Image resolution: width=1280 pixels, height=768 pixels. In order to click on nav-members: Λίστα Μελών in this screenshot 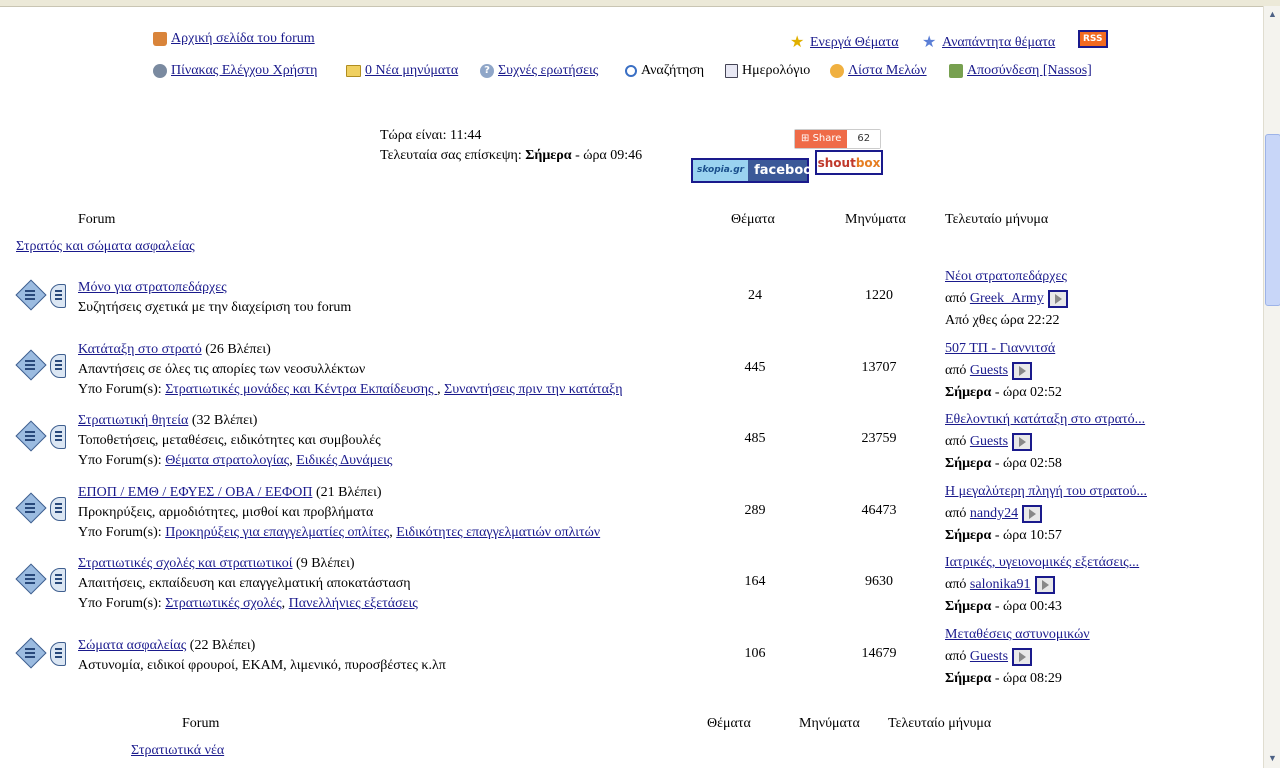, I will do `click(878, 71)`.